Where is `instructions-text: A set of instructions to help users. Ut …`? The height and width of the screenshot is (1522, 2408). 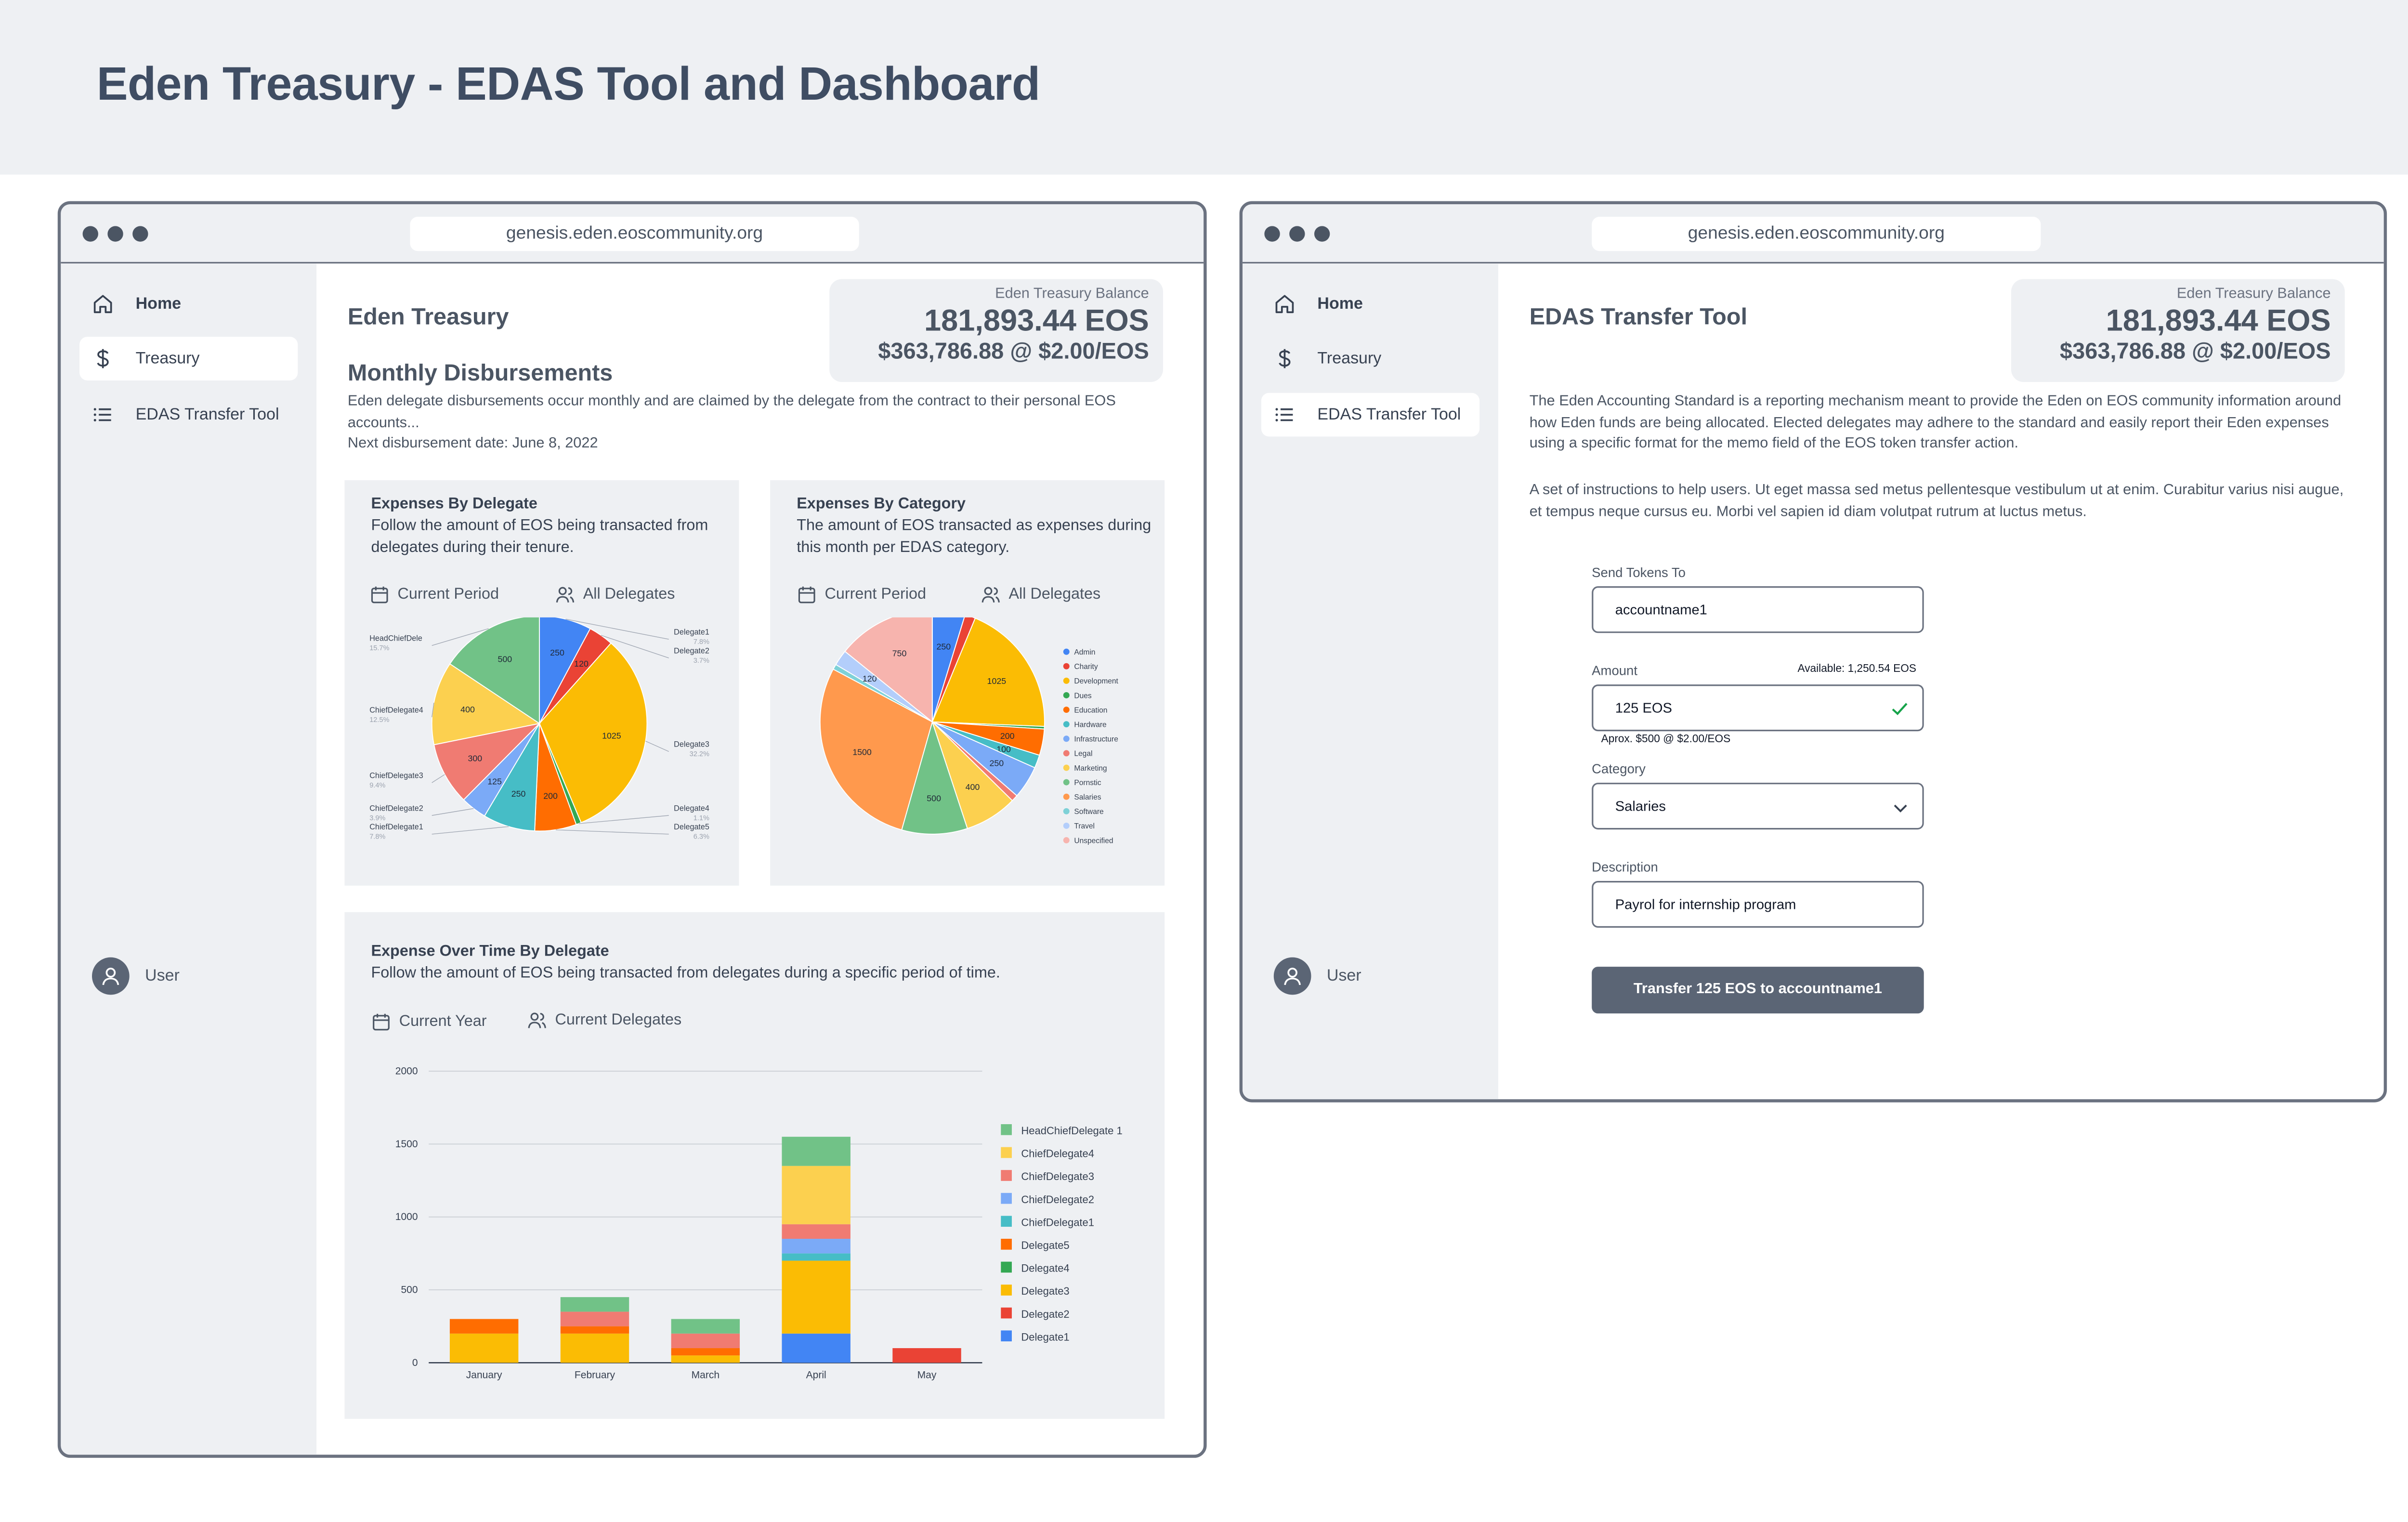
instructions-text: A set of instructions to help users. Ut … is located at coordinates (1936, 501).